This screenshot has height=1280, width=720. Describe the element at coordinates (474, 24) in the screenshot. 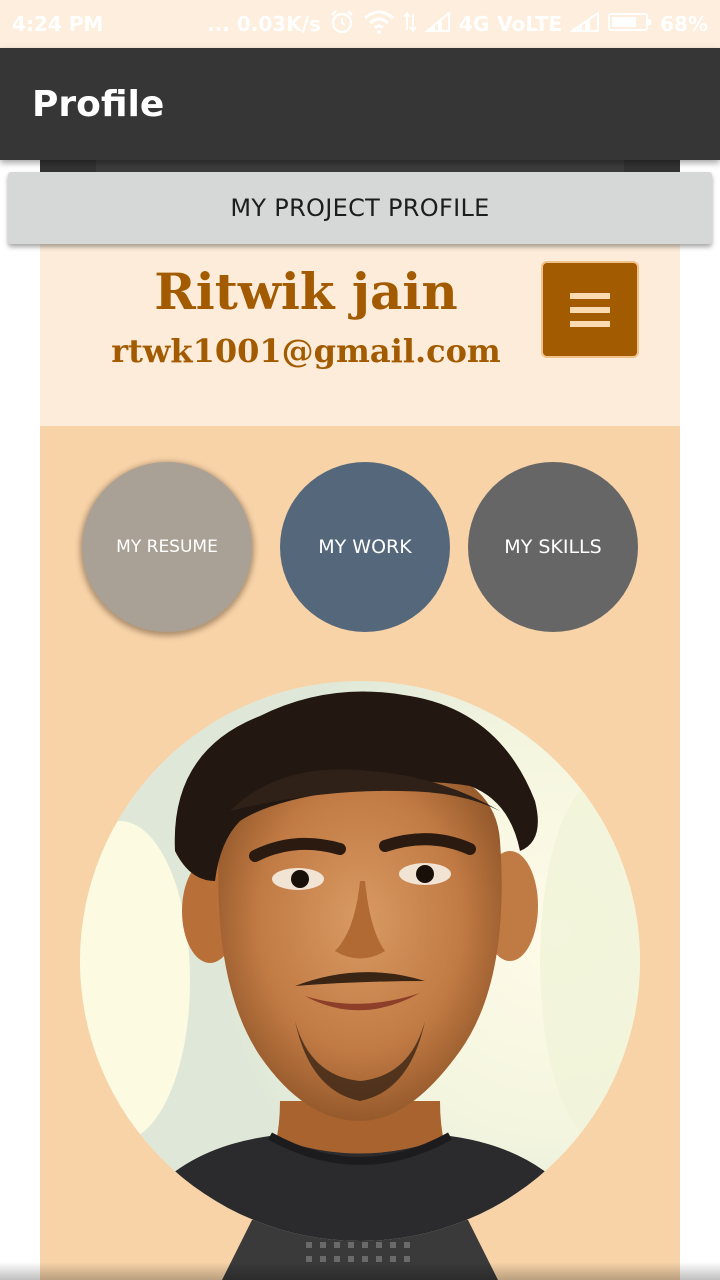

I see `network-type: 4G` at that location.